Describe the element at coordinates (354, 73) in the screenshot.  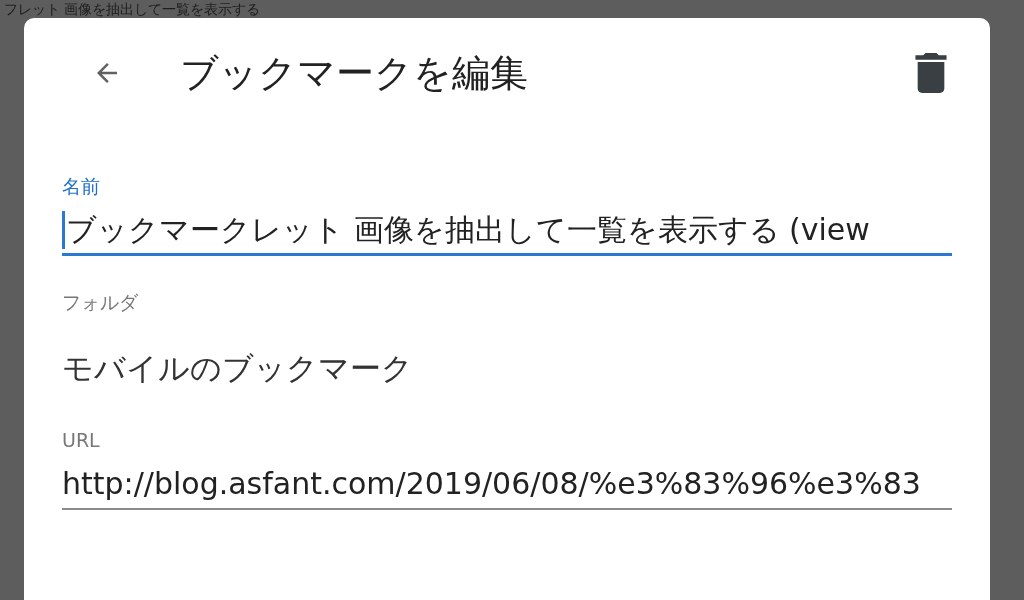
I see `dialog-title: ブックマークを編集` at that location.